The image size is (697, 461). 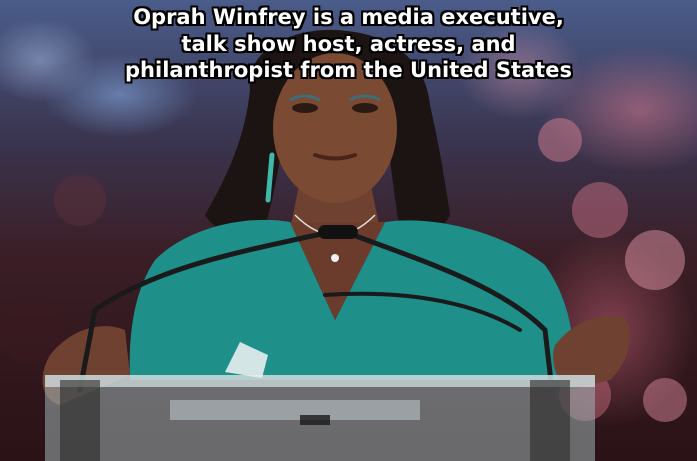 What do you see at coordinates (365, 108) in the screenshot?
I see `right-eye` at bounding box center [365, 108].